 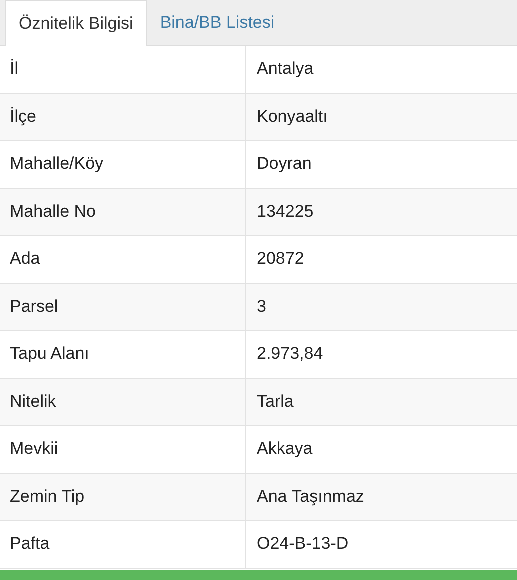 I want to click on table-cell-text: Zemin Tip, so click(x=47, y=497).